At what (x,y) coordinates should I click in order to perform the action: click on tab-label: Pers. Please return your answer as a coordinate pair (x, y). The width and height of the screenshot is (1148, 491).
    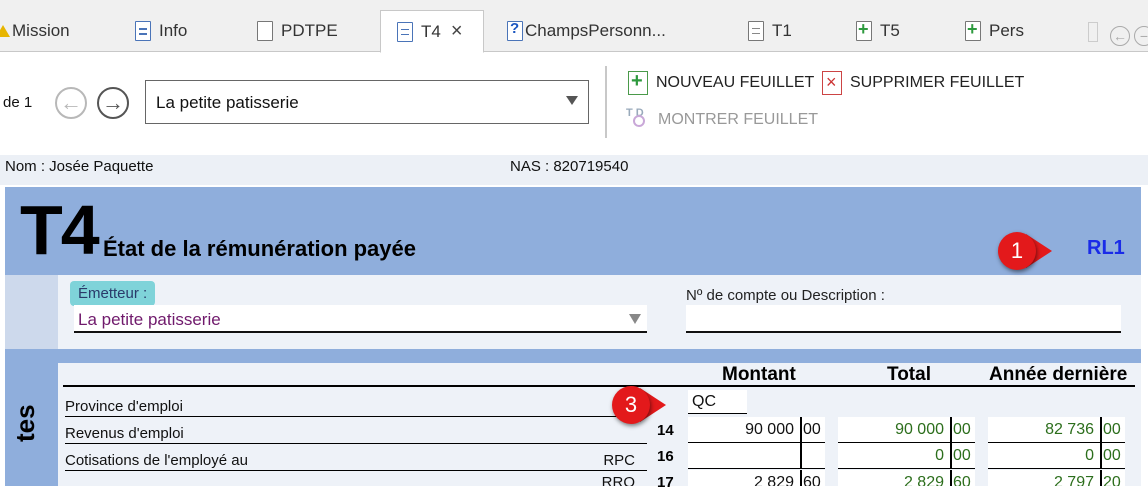
    Looking at the image, I should click on (1006, 30).